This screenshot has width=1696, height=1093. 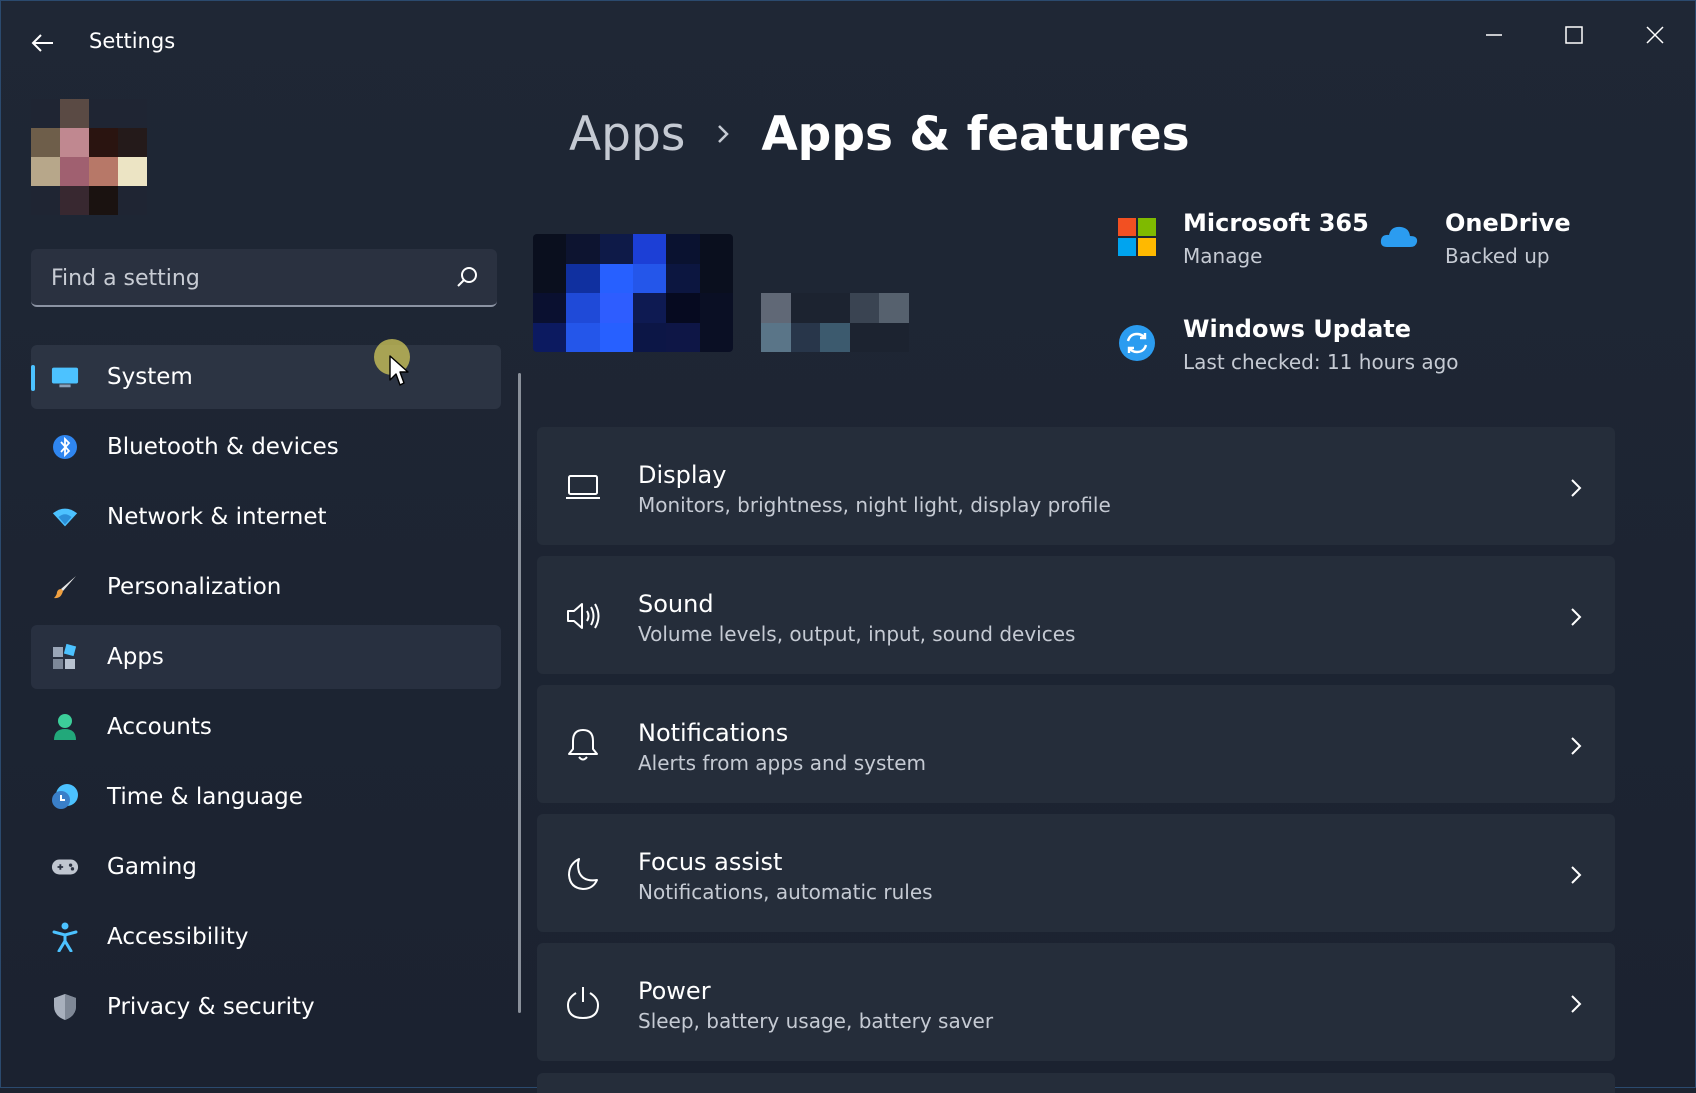 What do you see at coordinates (150, 377) in the screenshot?
I see `sidebar-item-label: System` at bounding box center [150, 377].